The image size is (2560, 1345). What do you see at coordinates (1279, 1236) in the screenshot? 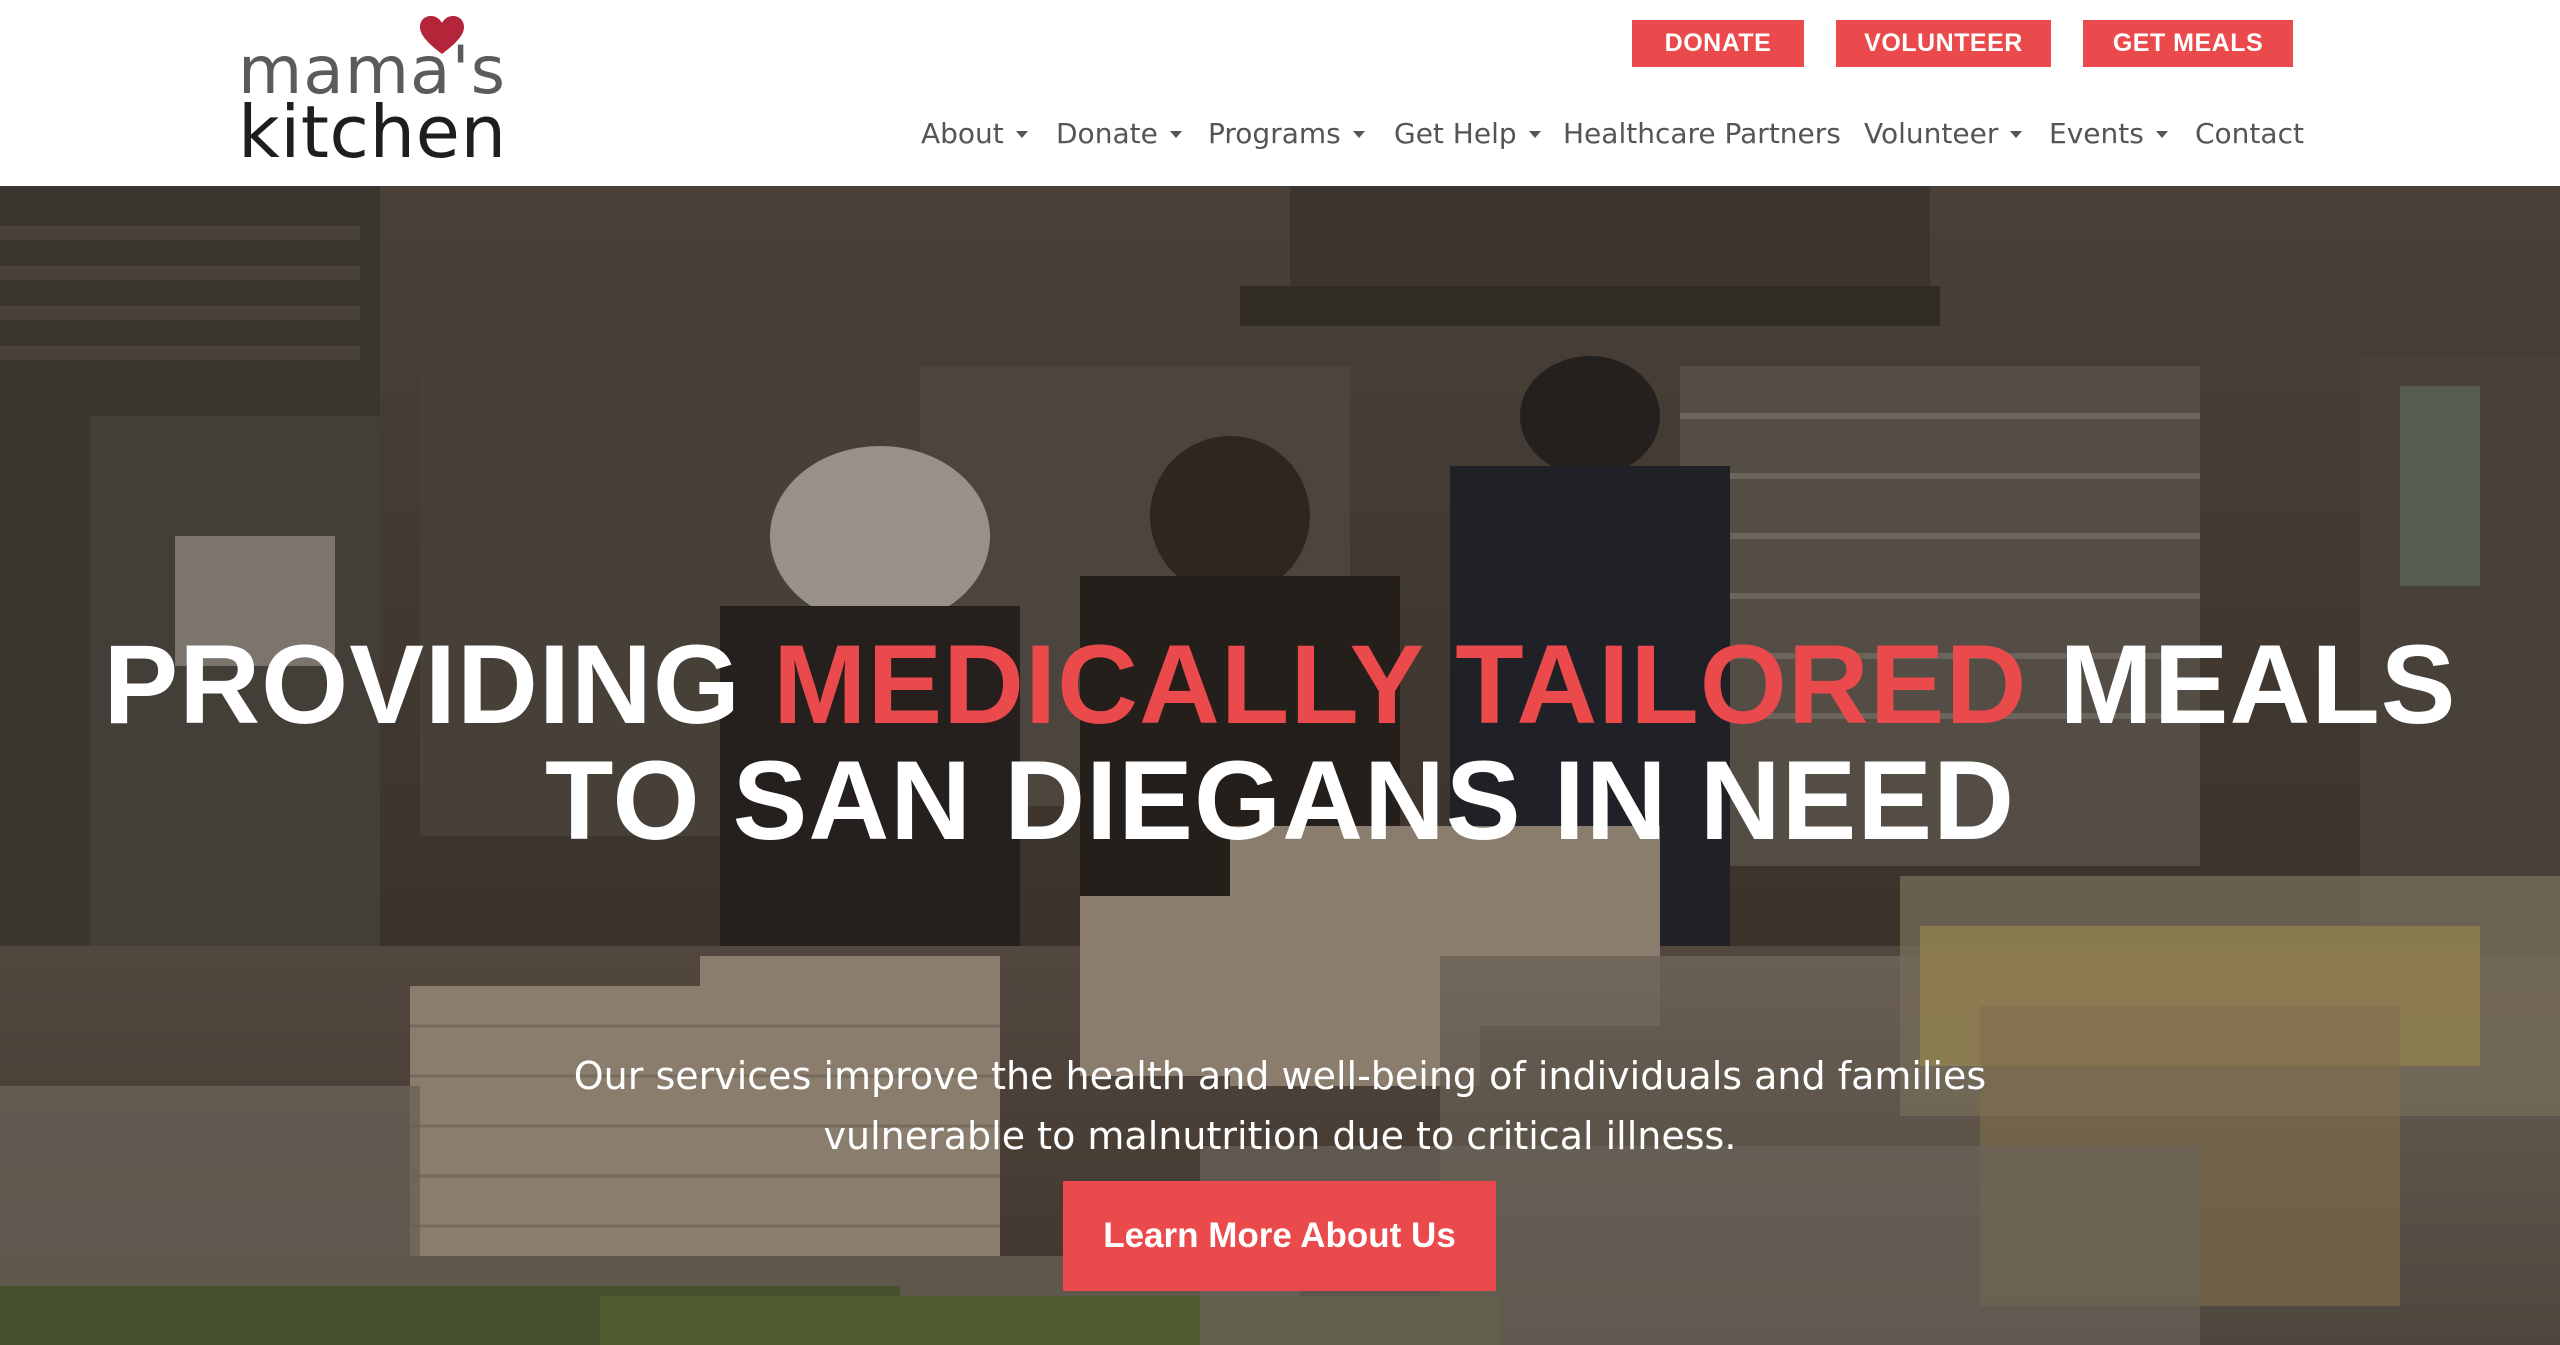
I see `learn-more-button: Learn More About Us` at bounding box center [1279, 1236].